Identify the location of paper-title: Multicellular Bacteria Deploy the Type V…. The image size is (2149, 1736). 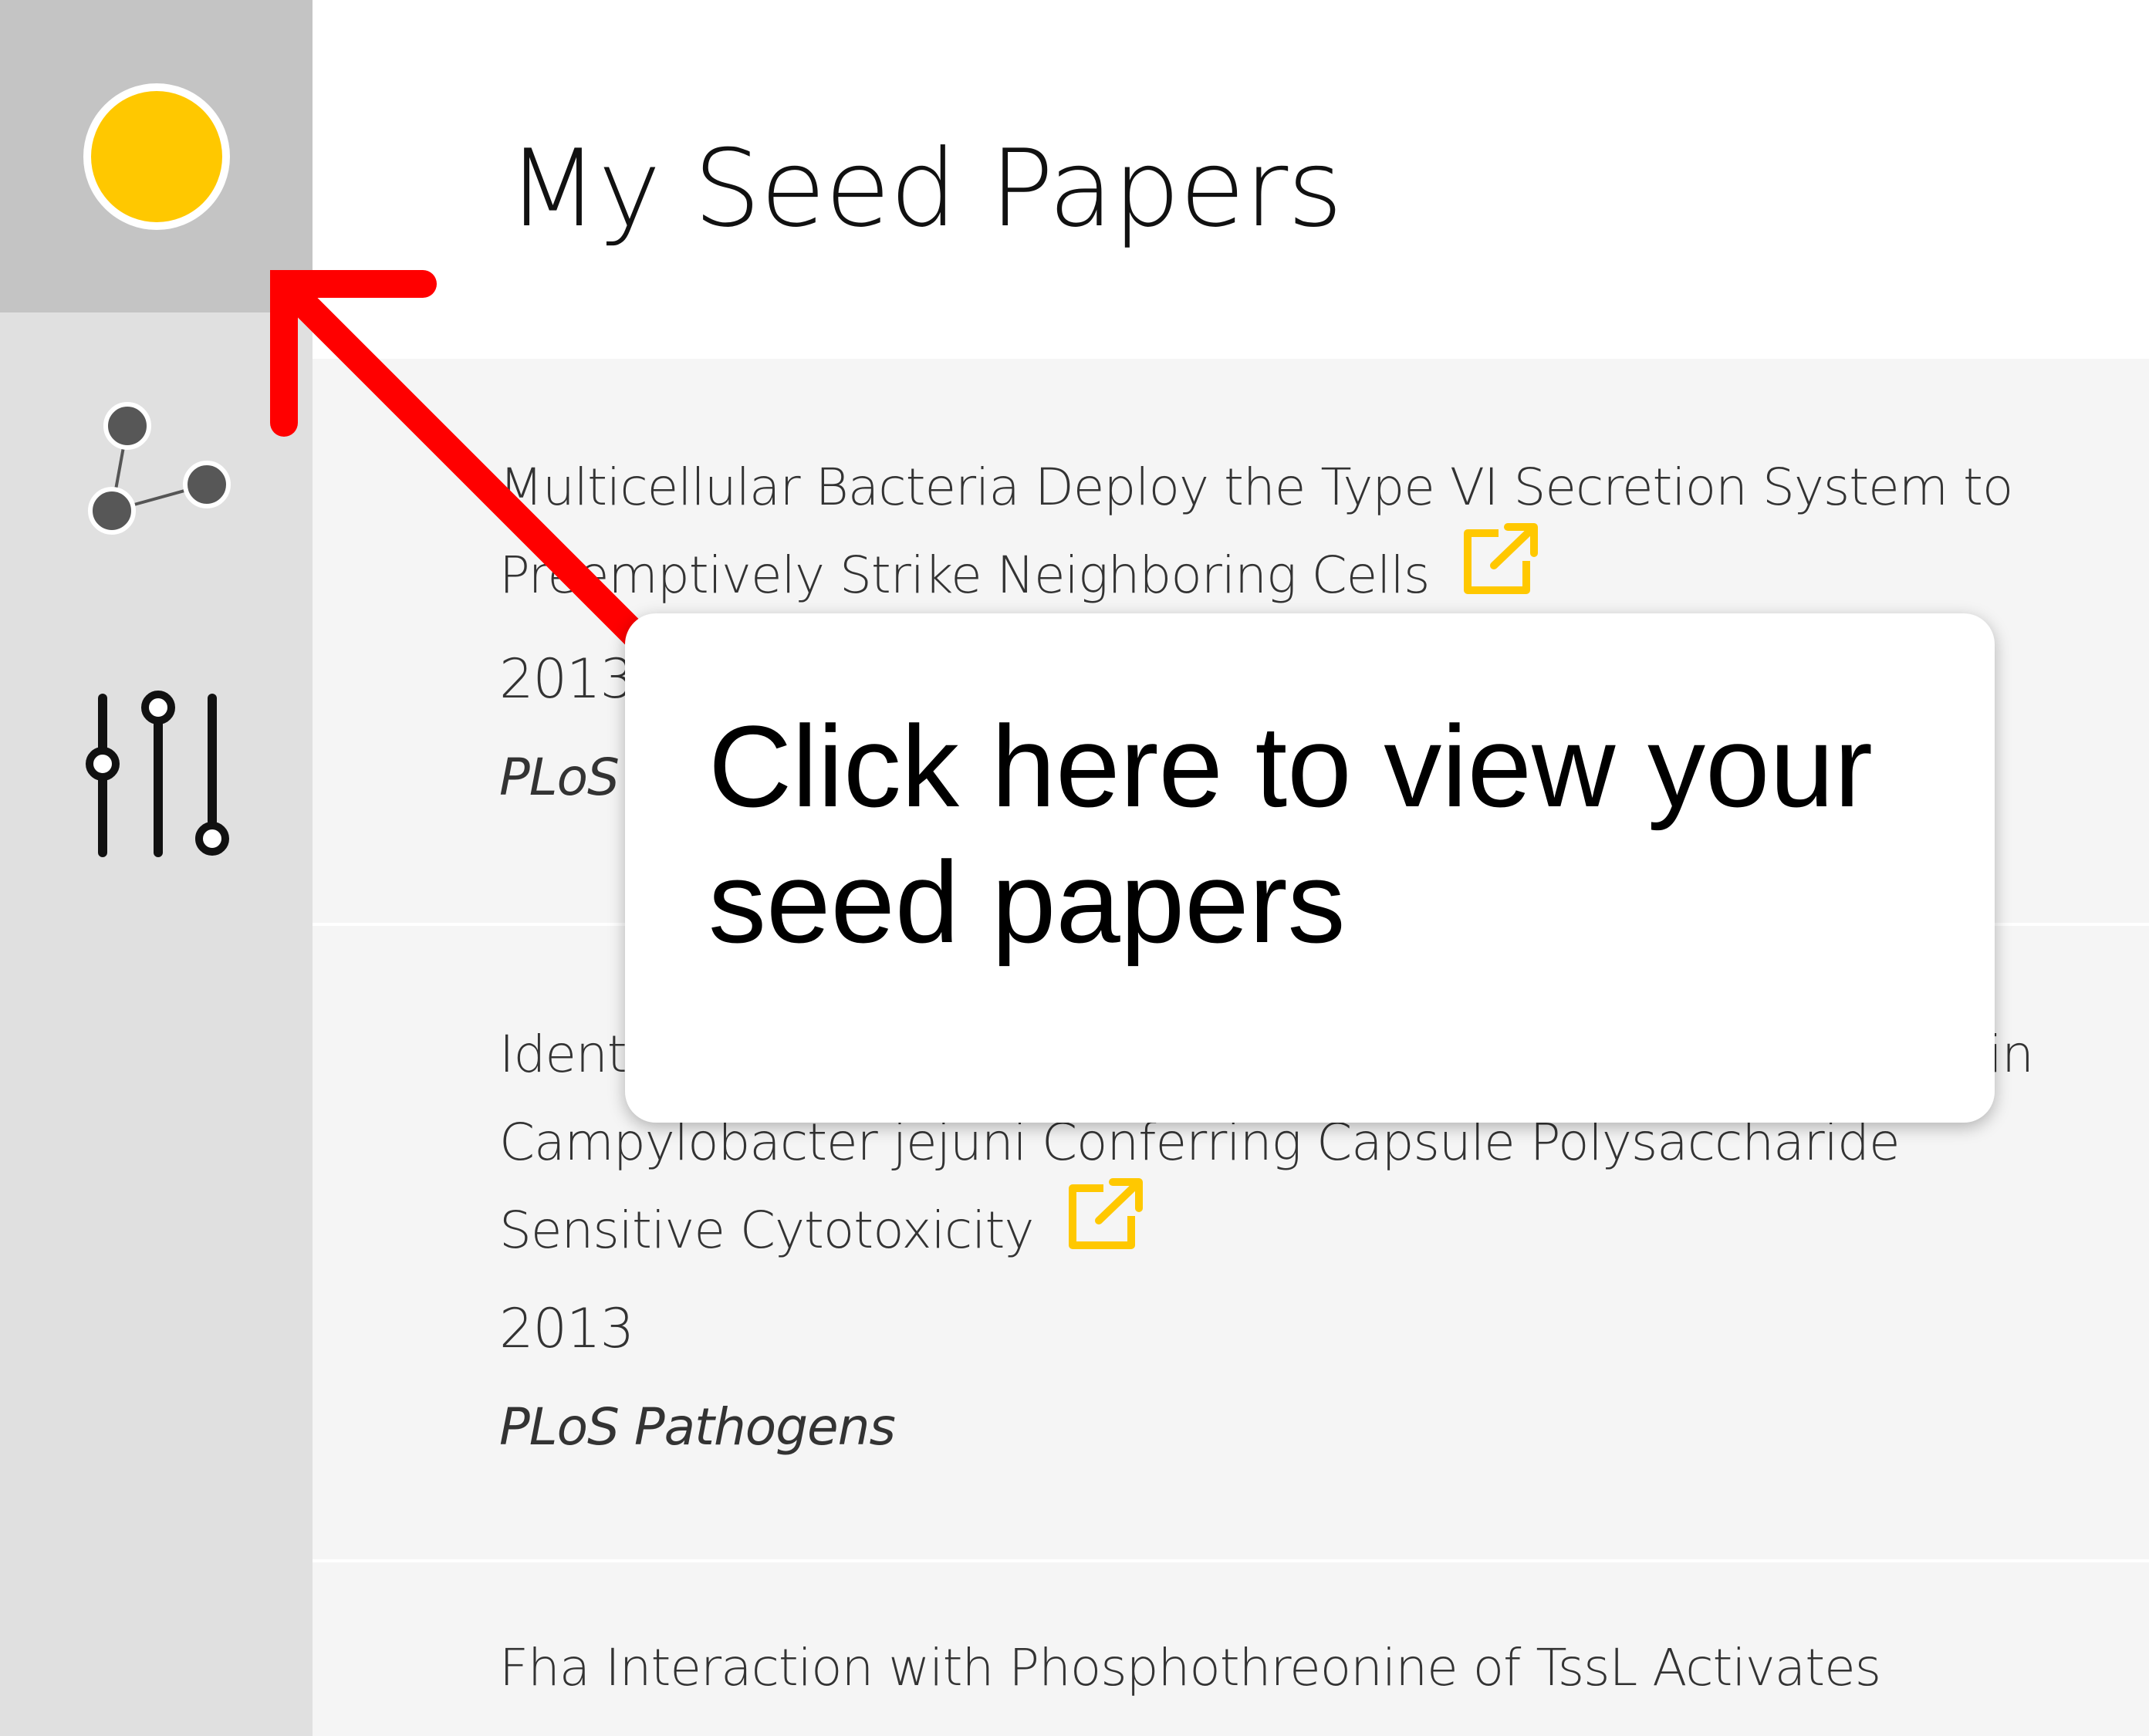
(1294, 533).